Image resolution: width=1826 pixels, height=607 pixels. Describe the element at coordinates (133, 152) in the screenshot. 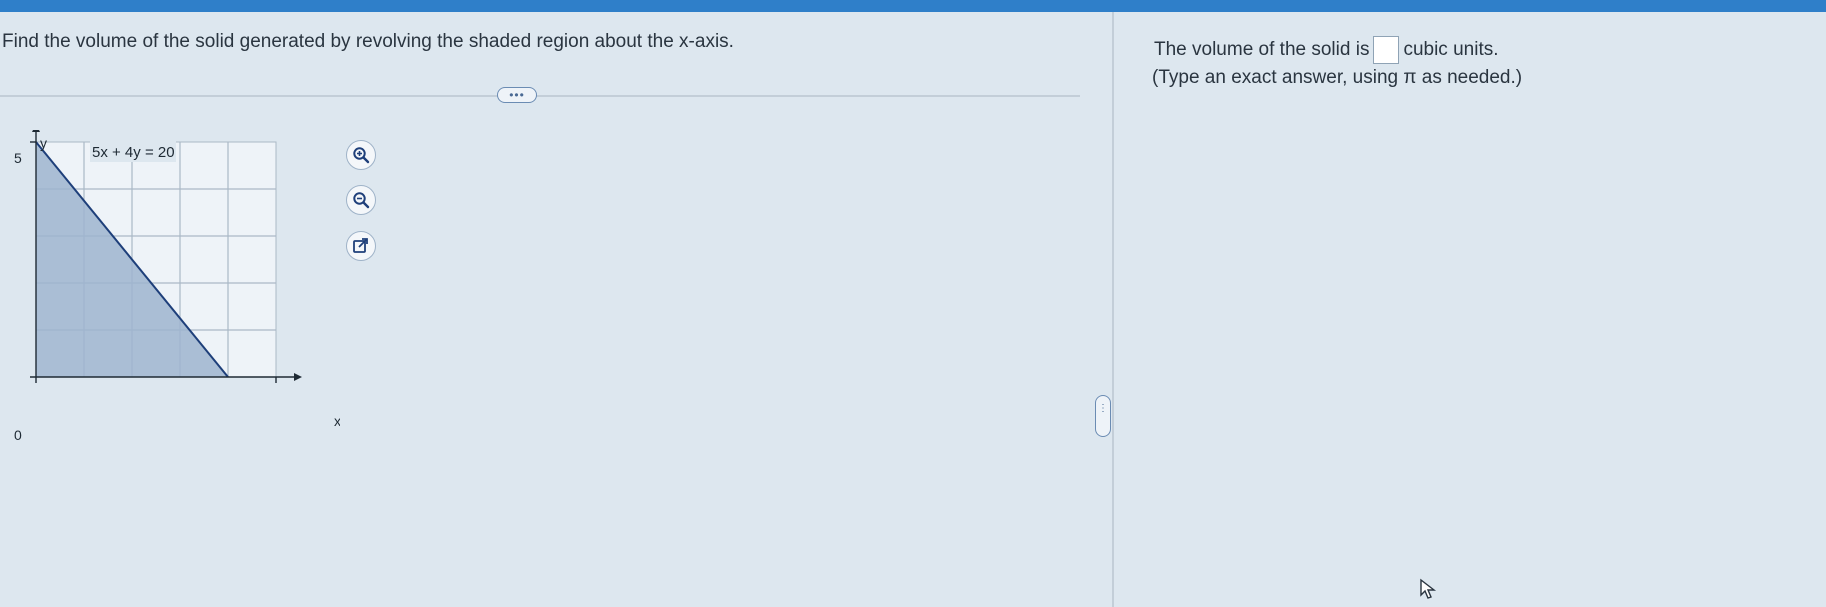

I see `equation-label: 5x + 4y = 20` at that location.